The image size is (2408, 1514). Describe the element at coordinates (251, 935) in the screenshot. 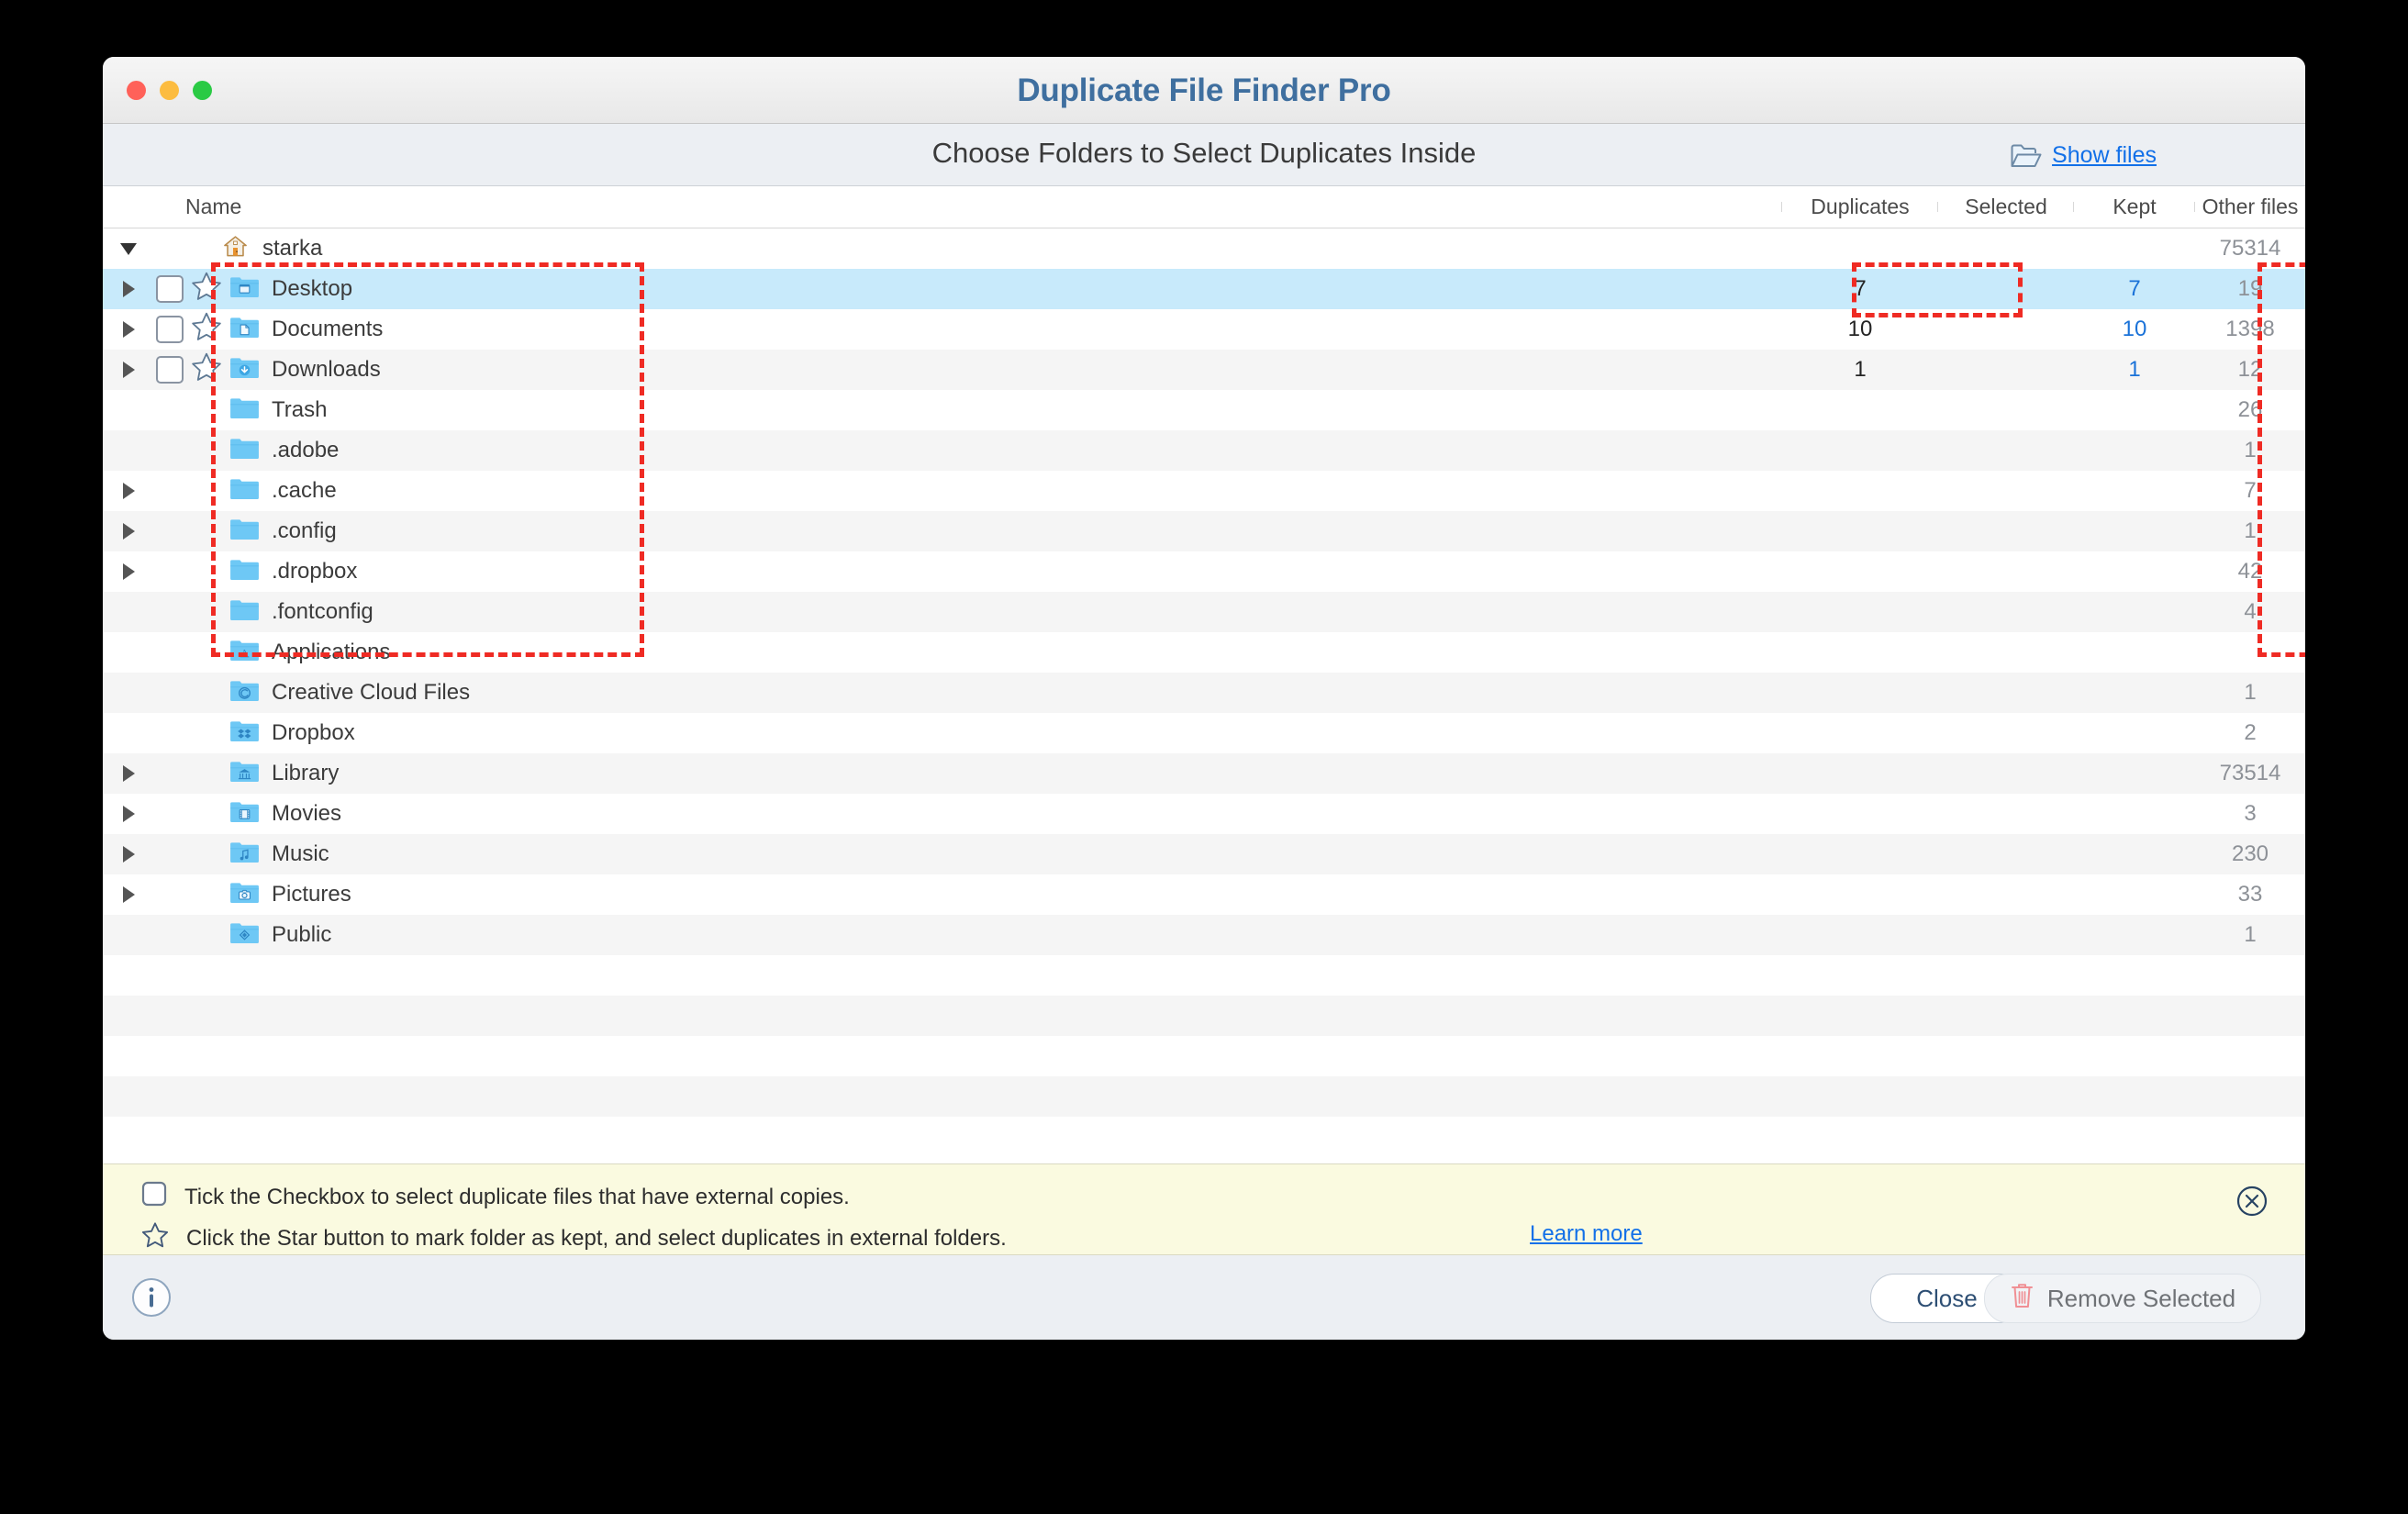

I see `public-folder-icon` at that location.